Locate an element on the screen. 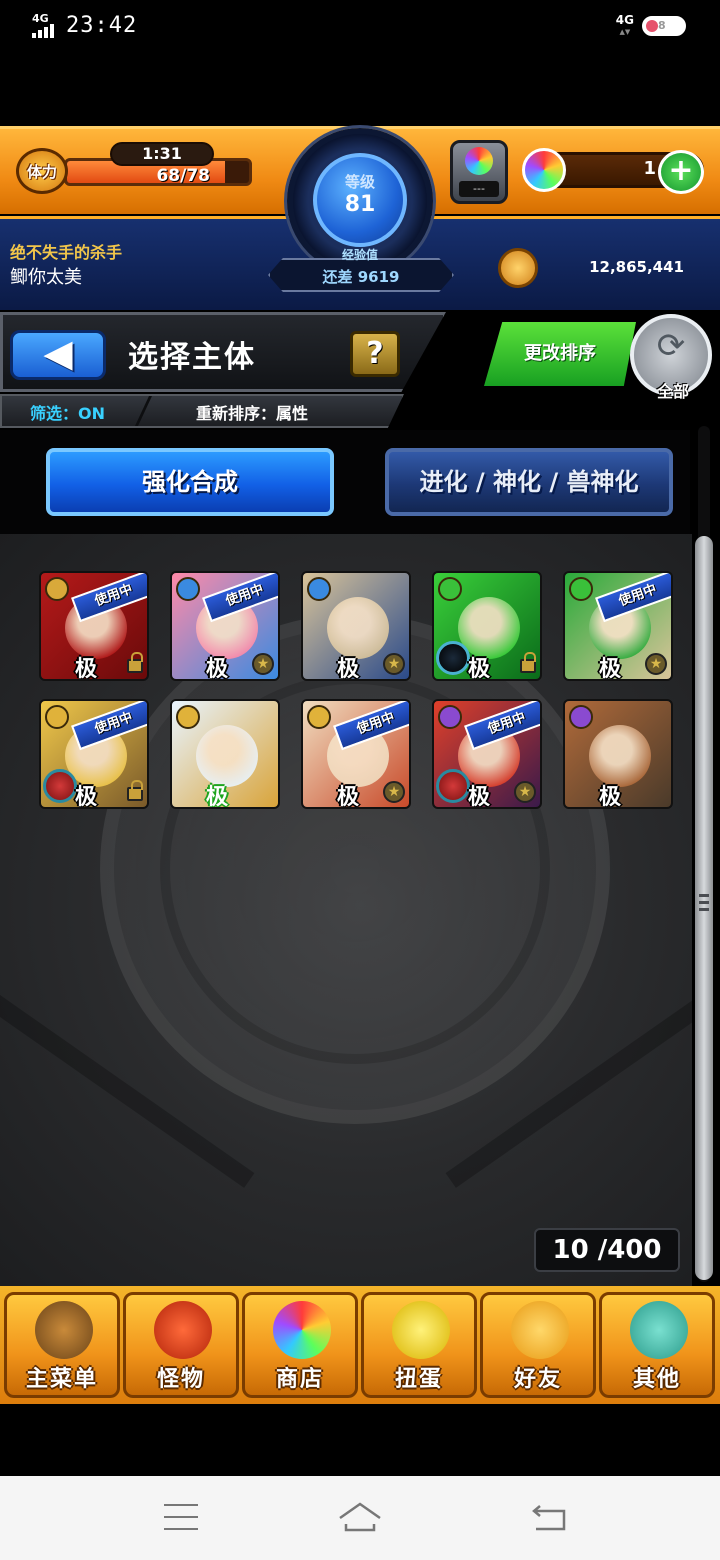 The image size is (720, 1560). menu-button-orb: 商店 is located at coordinates (300, 1345).